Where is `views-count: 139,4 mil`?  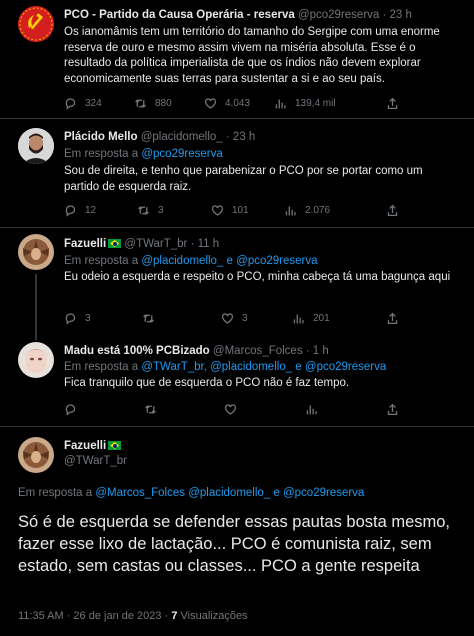
views-count: 139,4 mil is located at coordinates (315, 103).